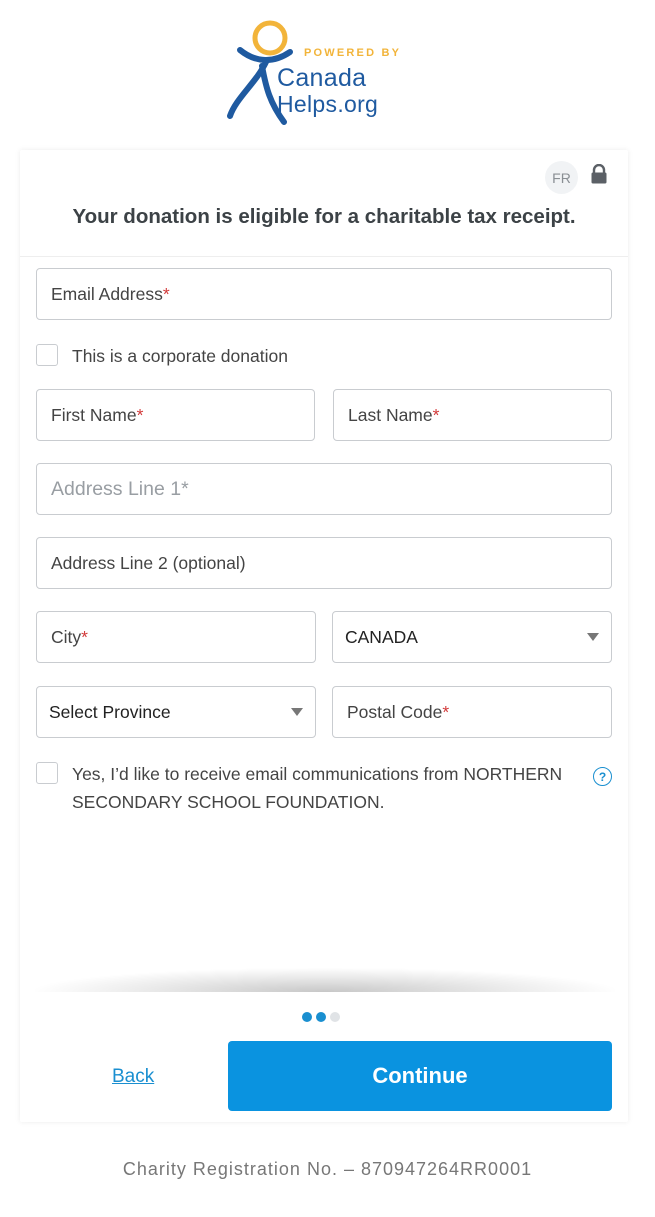 The width and height of the screenshot is (655, 1217). I want to click on last-name-field: Last Name *, so click(472, 415).